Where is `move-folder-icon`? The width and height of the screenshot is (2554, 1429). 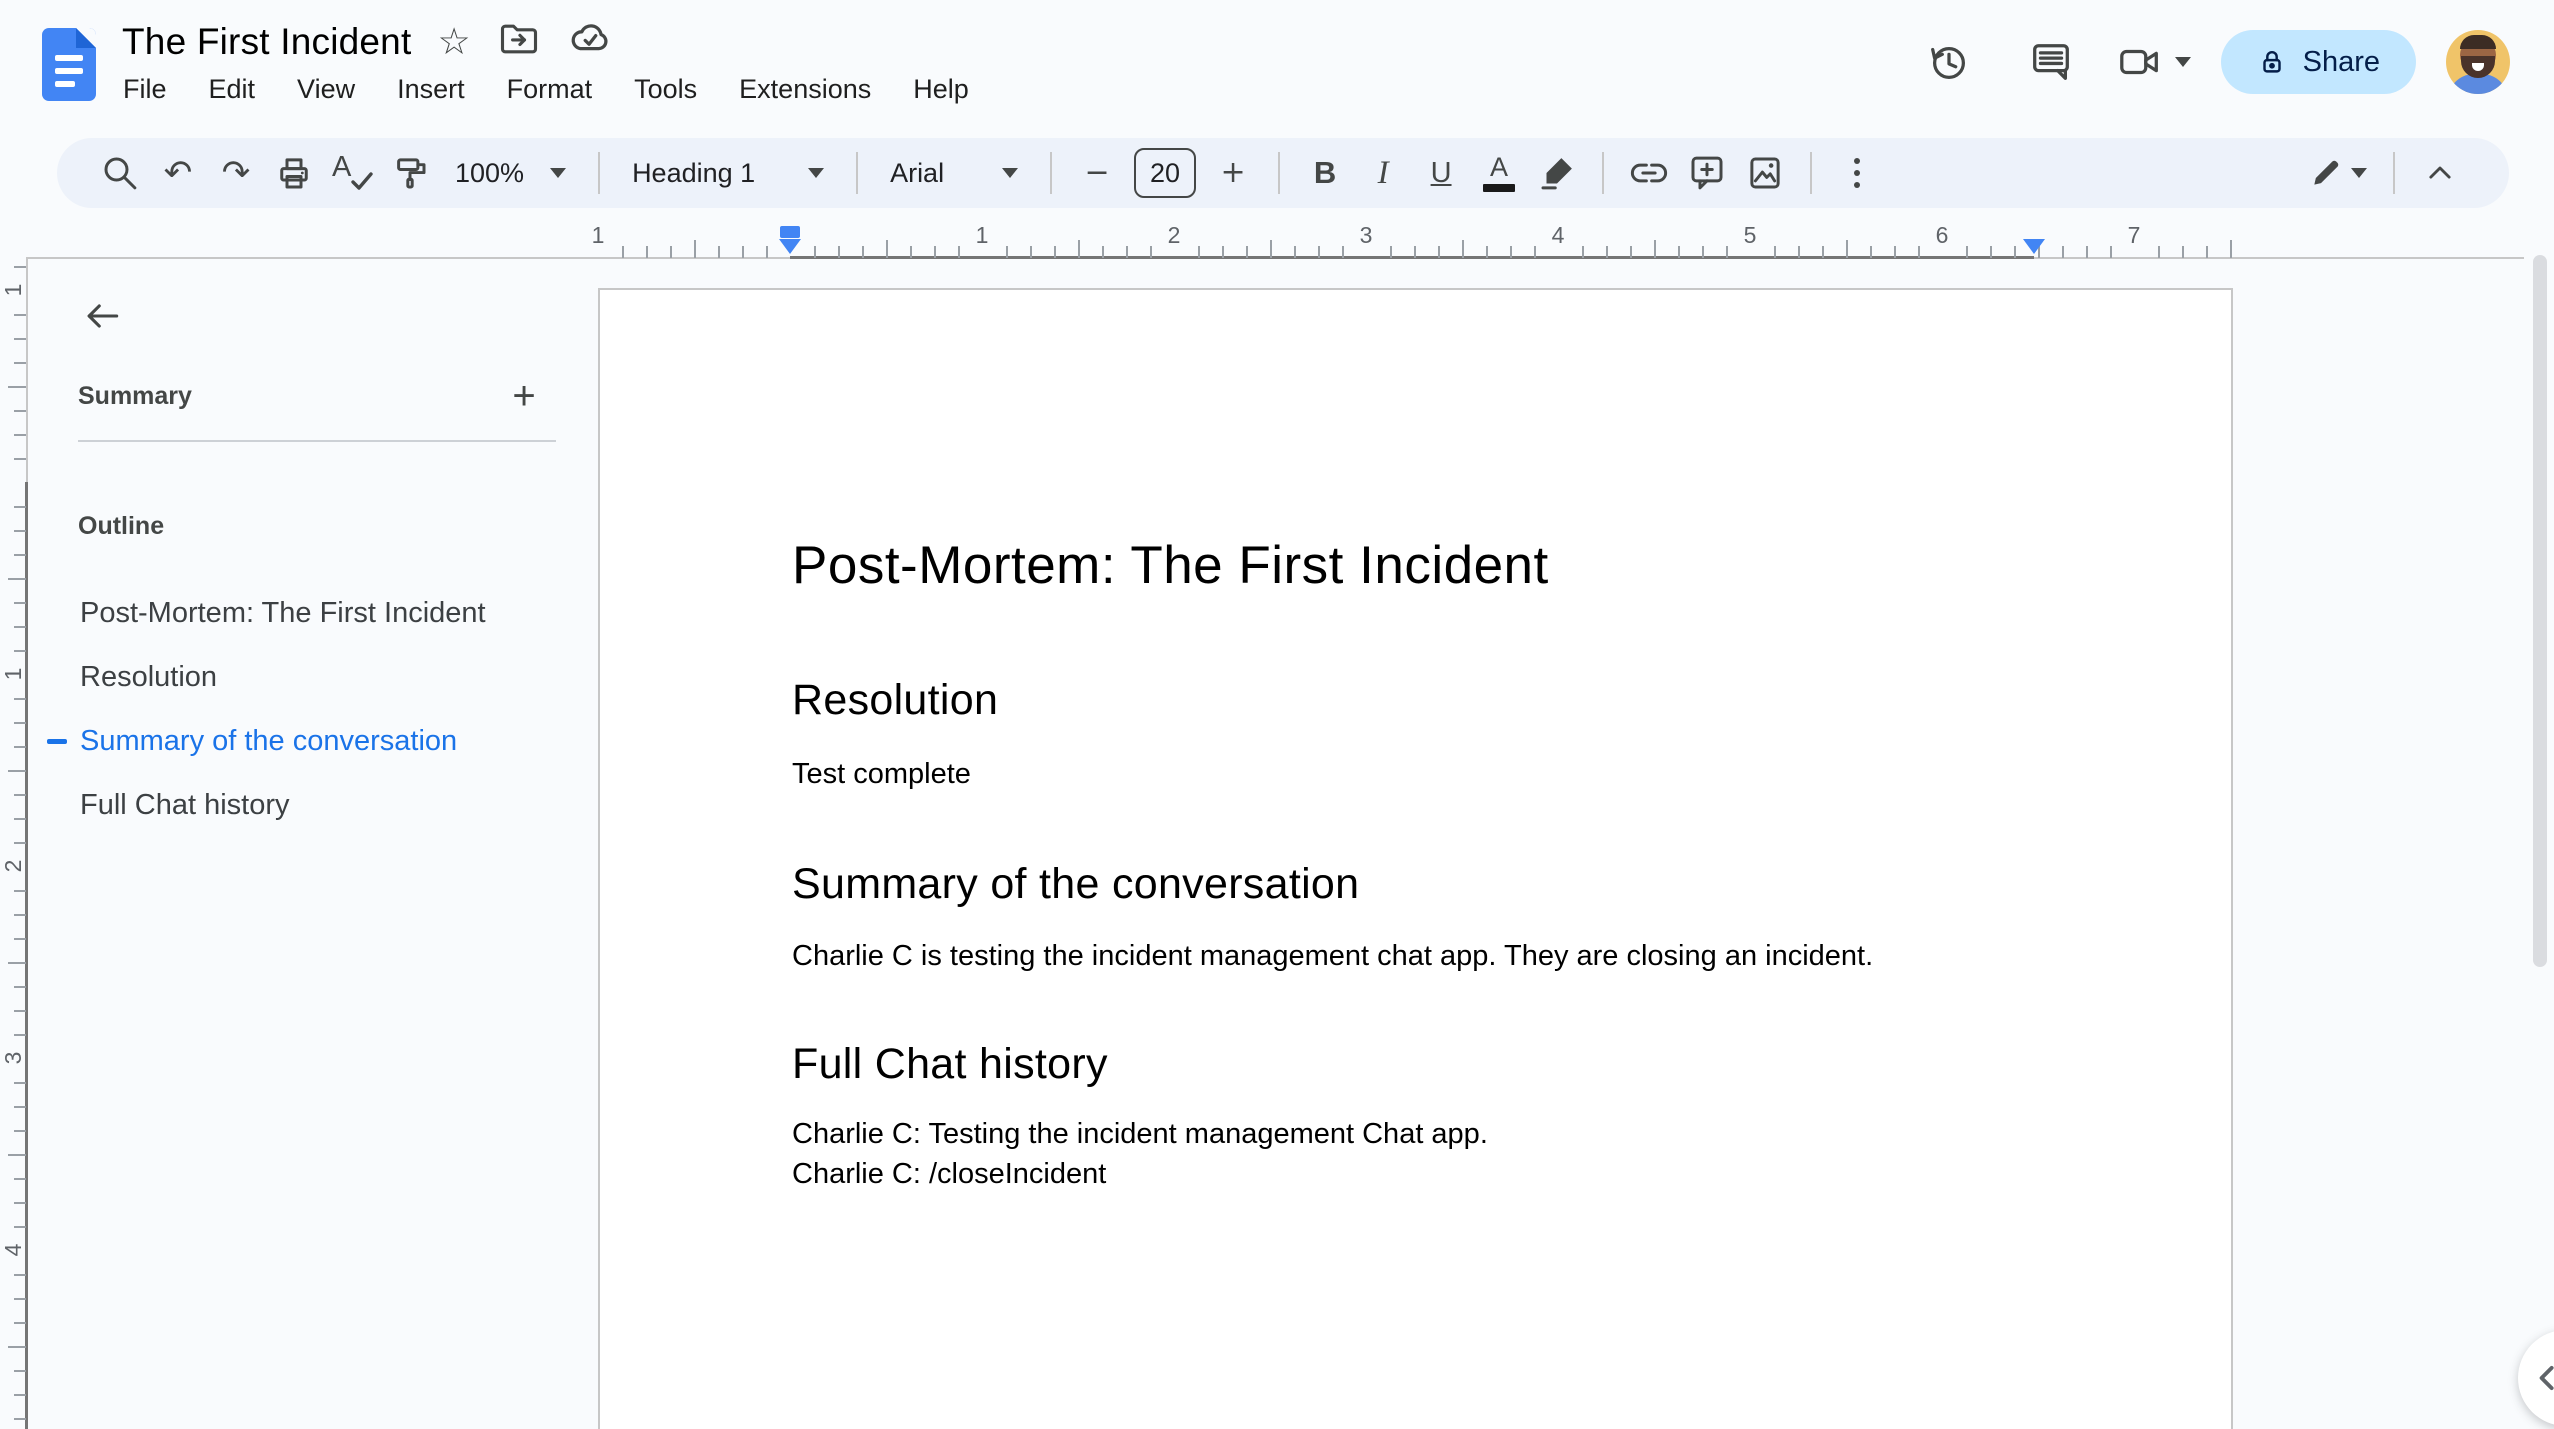
move-folder-icon is located at coordinates (519, 41).